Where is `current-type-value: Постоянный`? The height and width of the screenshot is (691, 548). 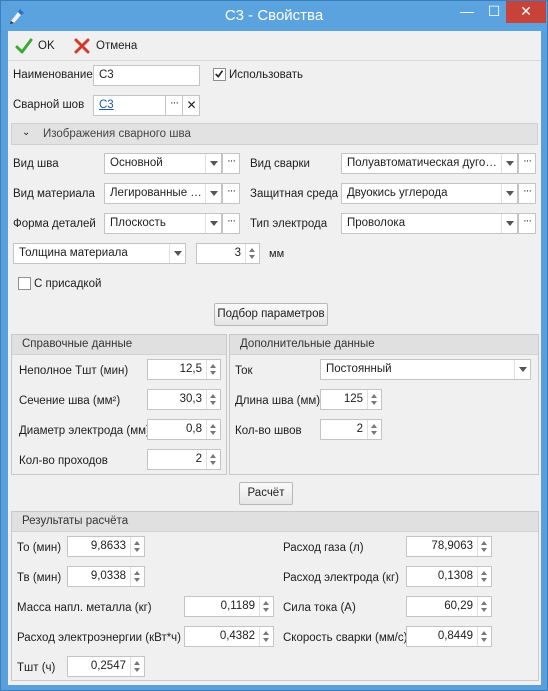 current-type-value: Постоянный is located at coordinates (359, 369).